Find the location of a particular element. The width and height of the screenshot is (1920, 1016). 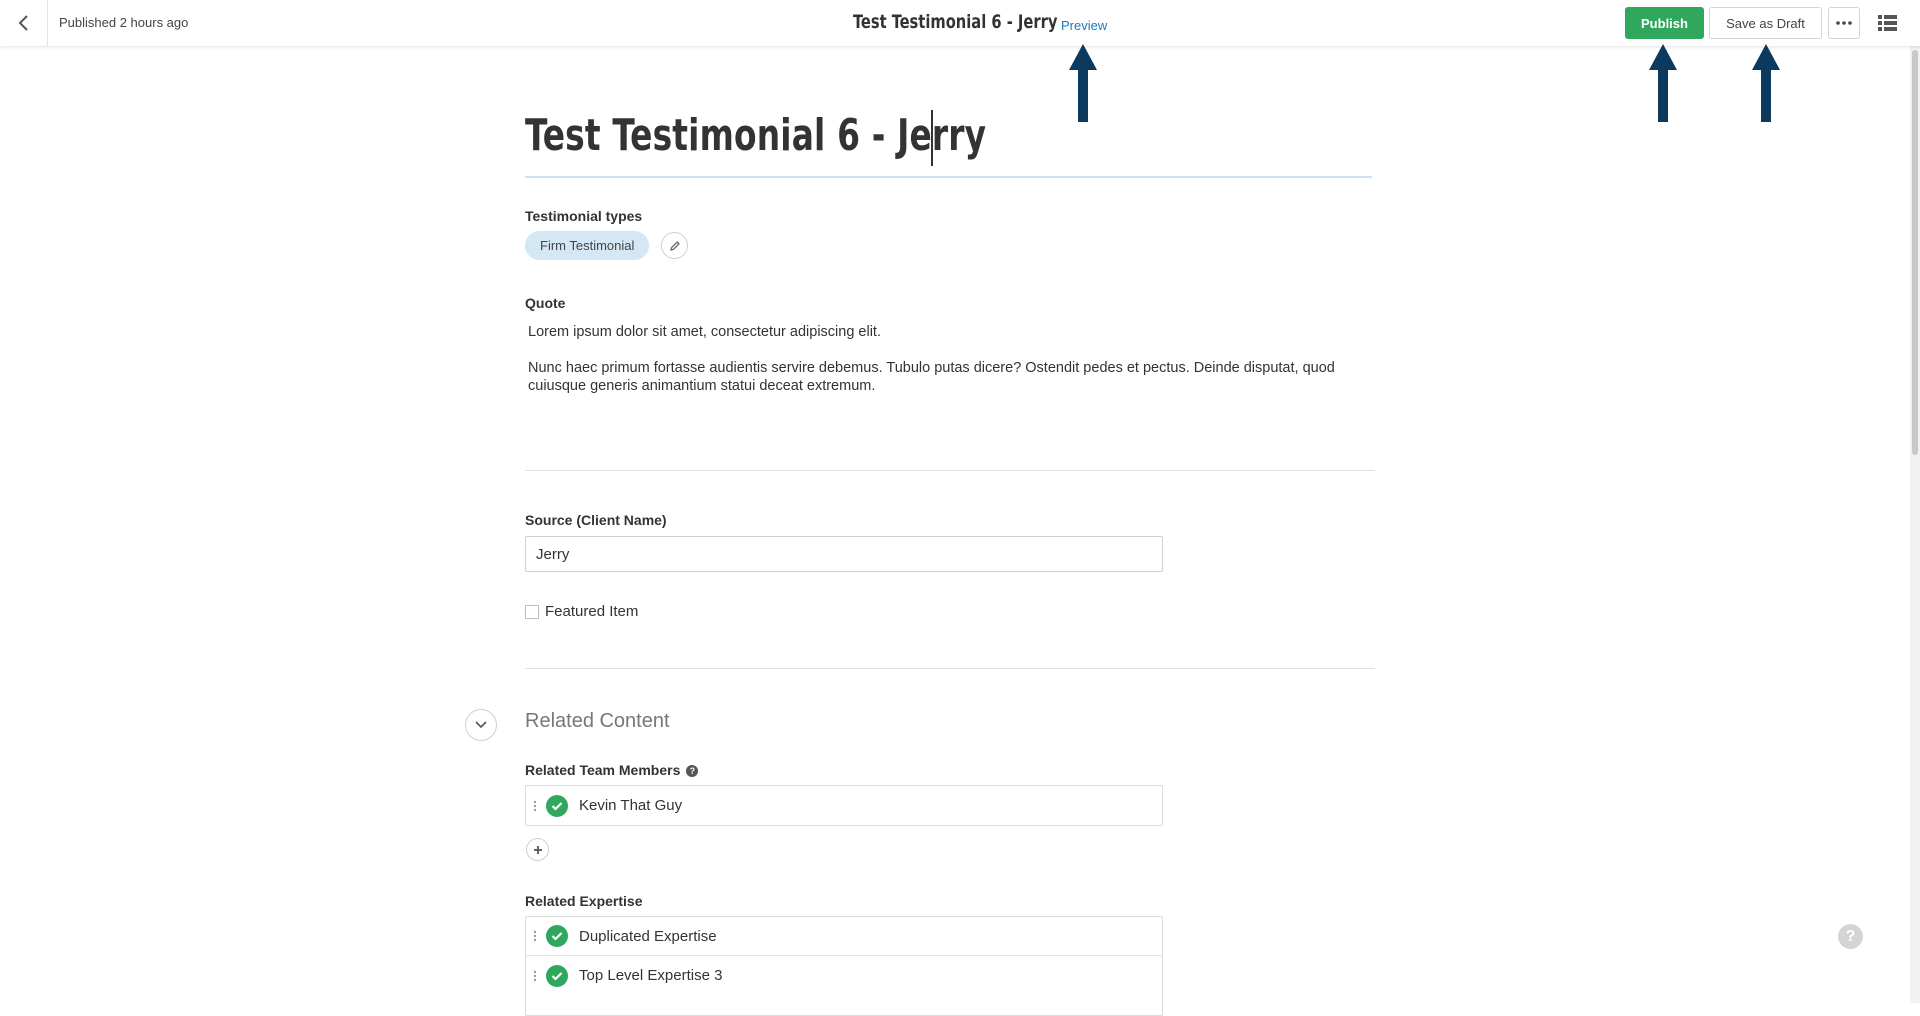

document-title-input: Test Testimonial 6 - Jerry is located at coordinates (755, 135).